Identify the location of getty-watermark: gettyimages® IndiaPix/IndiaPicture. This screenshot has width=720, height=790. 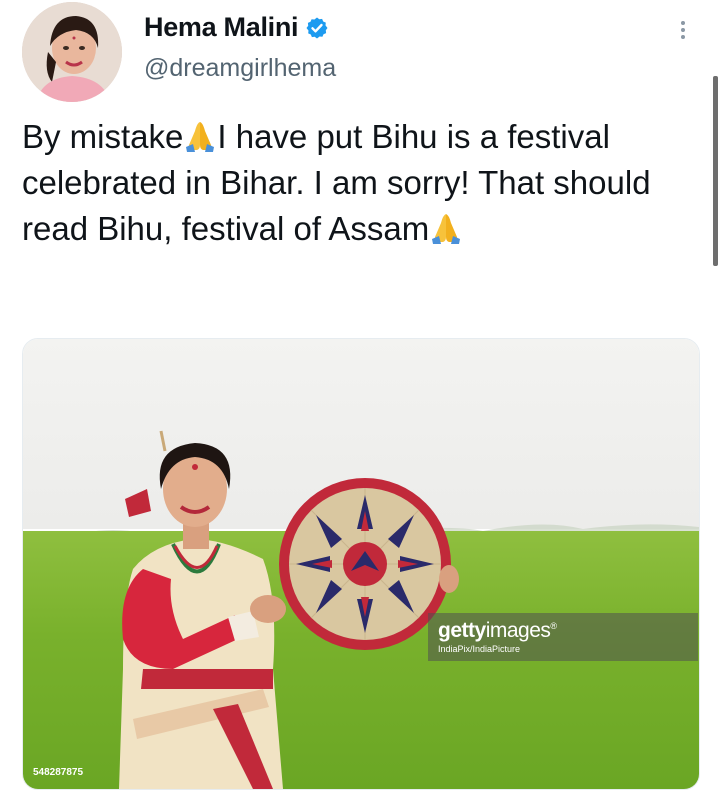
(563, 637).